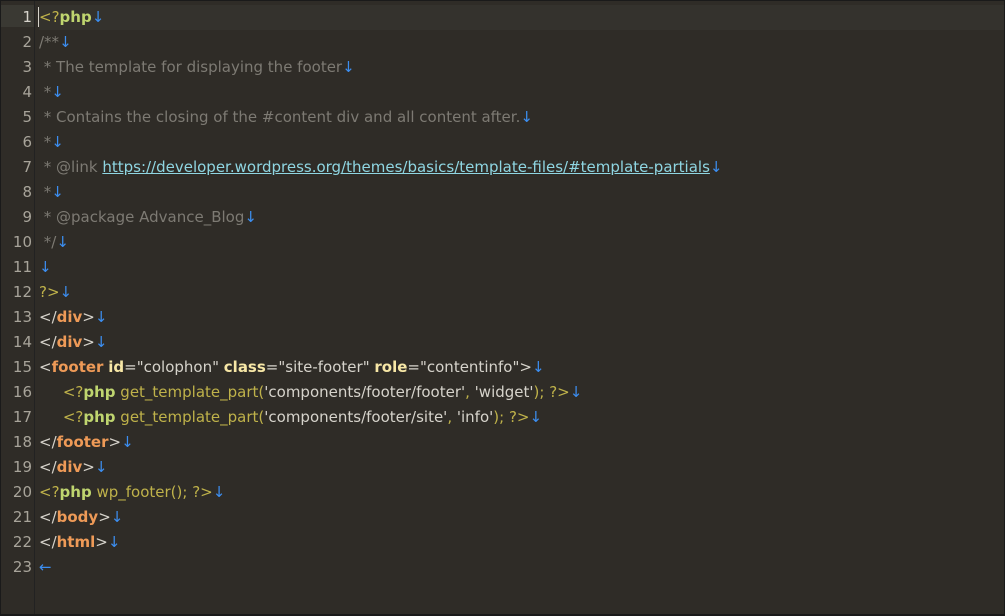 Image resolution: width=1005 pixels, height=616 pixels. Describe the element at coordinates (521, 542) in the screenshot. I see `code-line: </html>↓` at that location.